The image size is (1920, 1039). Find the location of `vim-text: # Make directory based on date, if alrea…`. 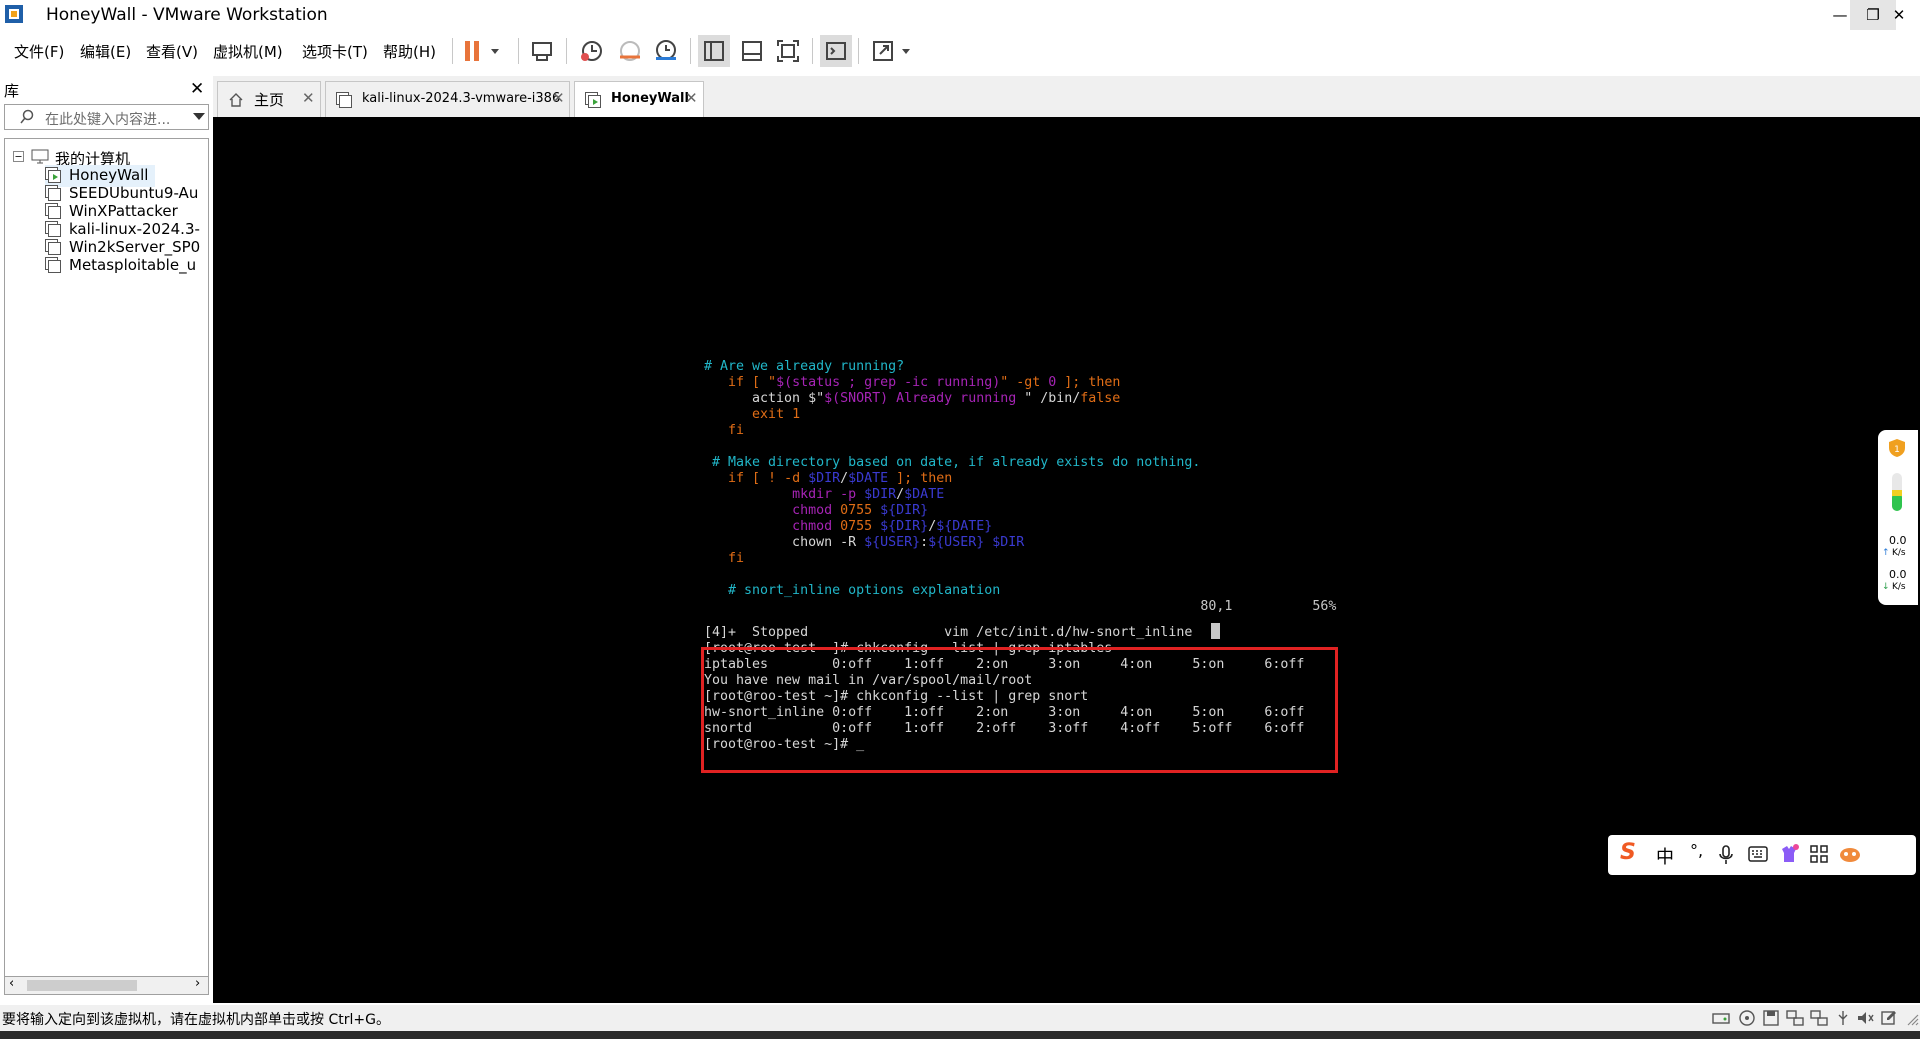

vim-text: # Make directory based on date, if alrea… is located at coordinates (952, 462).